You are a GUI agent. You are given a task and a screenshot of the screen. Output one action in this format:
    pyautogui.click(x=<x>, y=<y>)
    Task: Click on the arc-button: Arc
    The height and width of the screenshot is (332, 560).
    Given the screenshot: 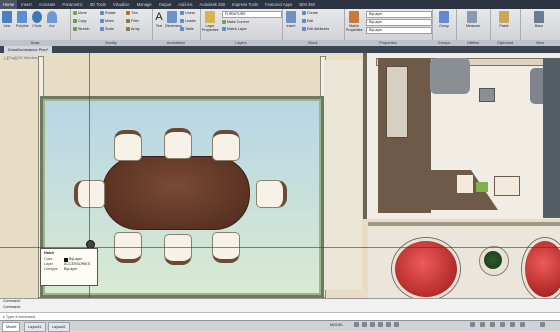 What is the action you would take?
    pyautogui.click(x=52, y=19)
    